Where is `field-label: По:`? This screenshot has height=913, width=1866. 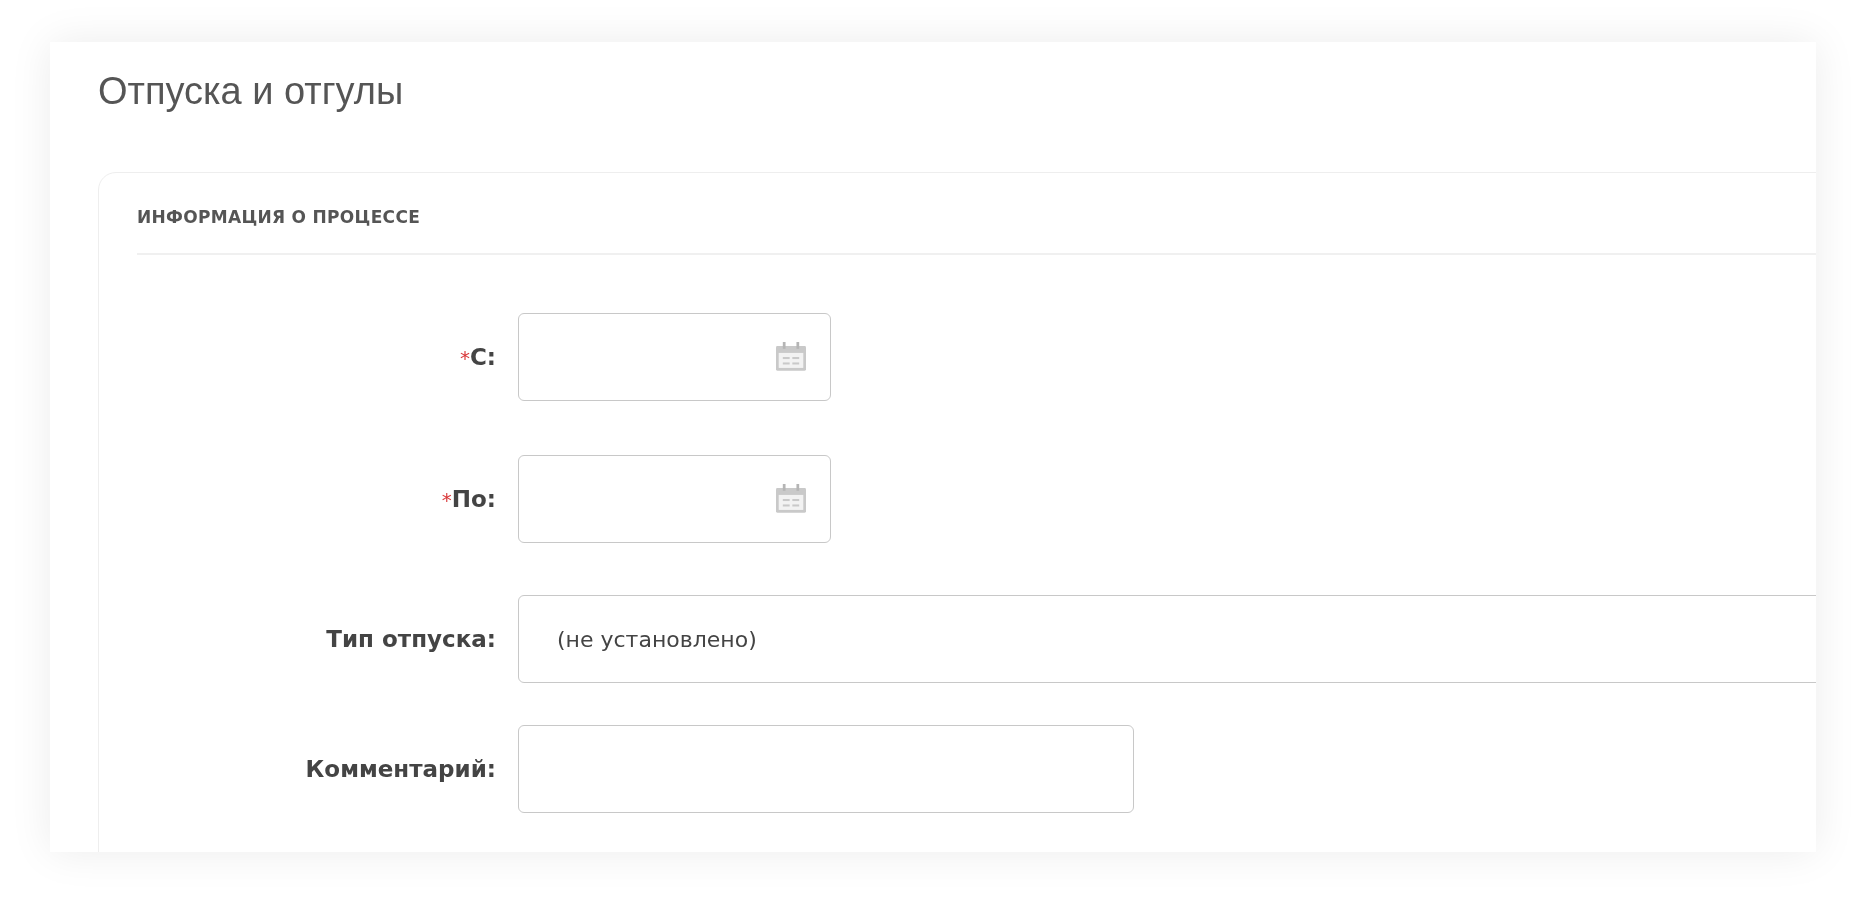 field-label: По: is located at coordinates (473, 499).